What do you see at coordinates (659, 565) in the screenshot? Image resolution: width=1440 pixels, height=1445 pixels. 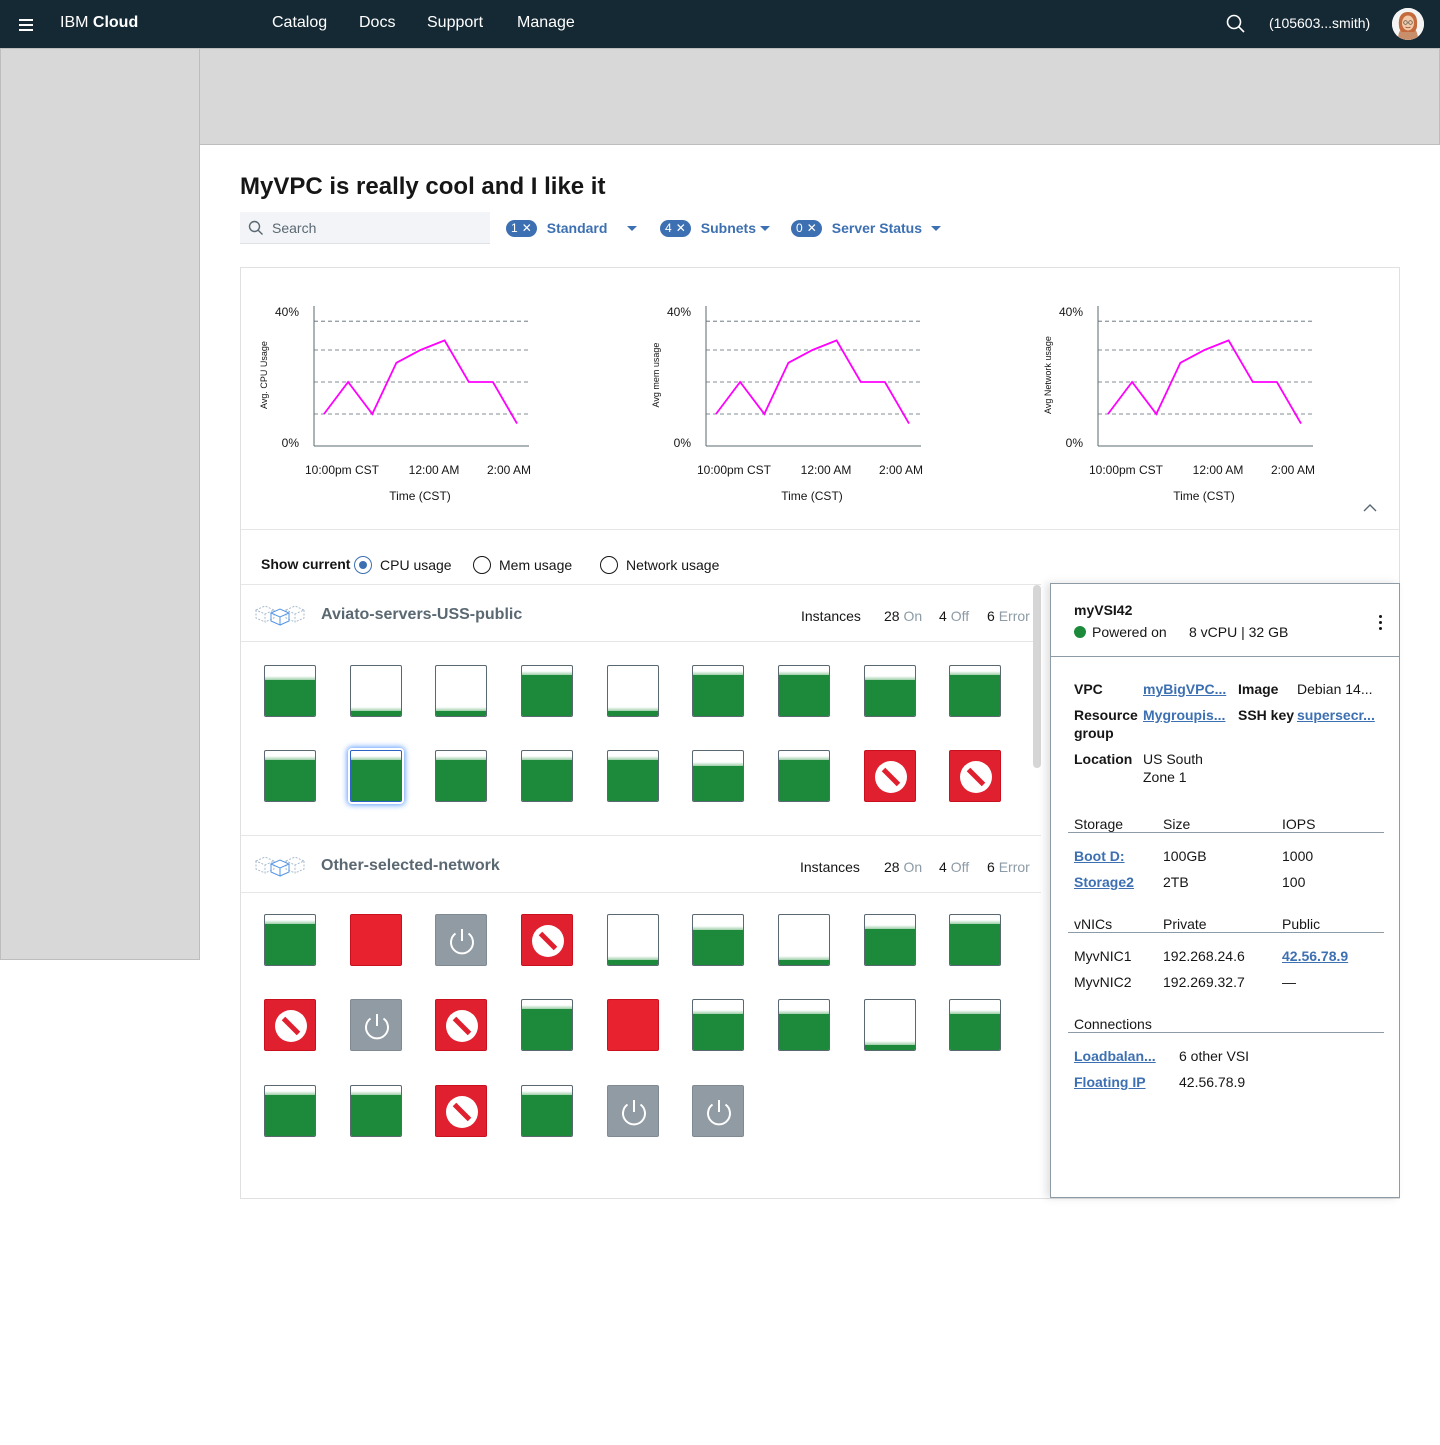 I see `radio-network-usage: Network usage` at bounding box center [659, 565].